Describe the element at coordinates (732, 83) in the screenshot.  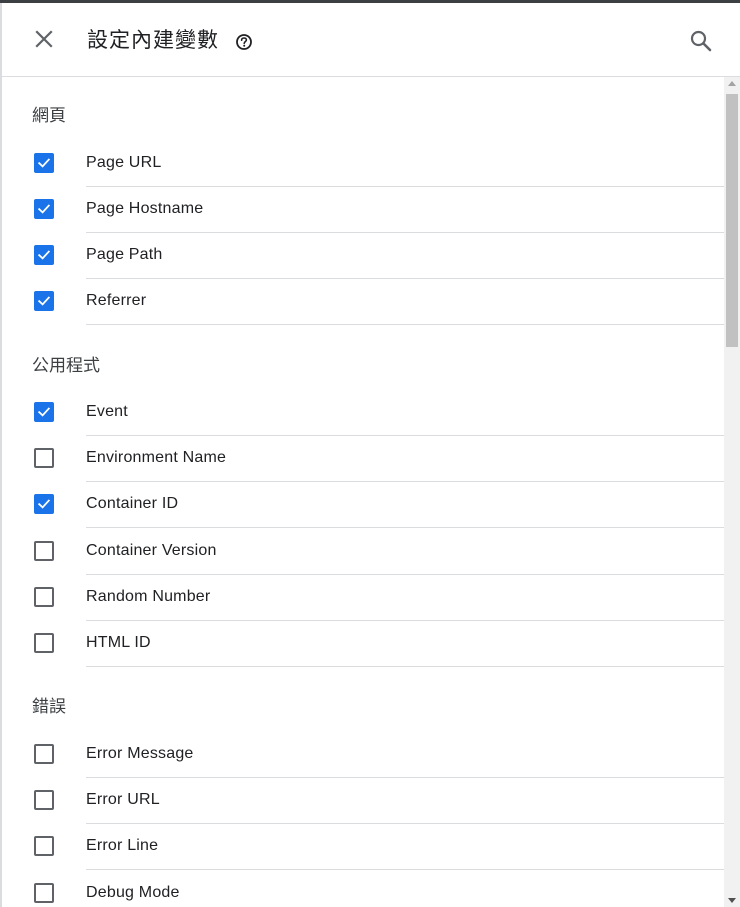
I see `scroll-up-arrow-icon` at that location.